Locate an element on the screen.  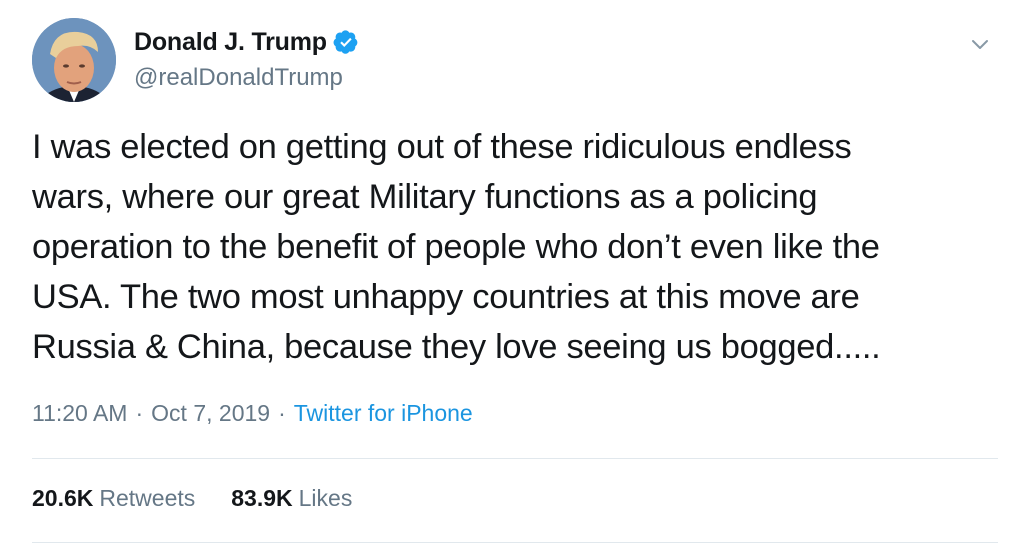
retweets-label: Retweets is located at coordinates (147, 498).